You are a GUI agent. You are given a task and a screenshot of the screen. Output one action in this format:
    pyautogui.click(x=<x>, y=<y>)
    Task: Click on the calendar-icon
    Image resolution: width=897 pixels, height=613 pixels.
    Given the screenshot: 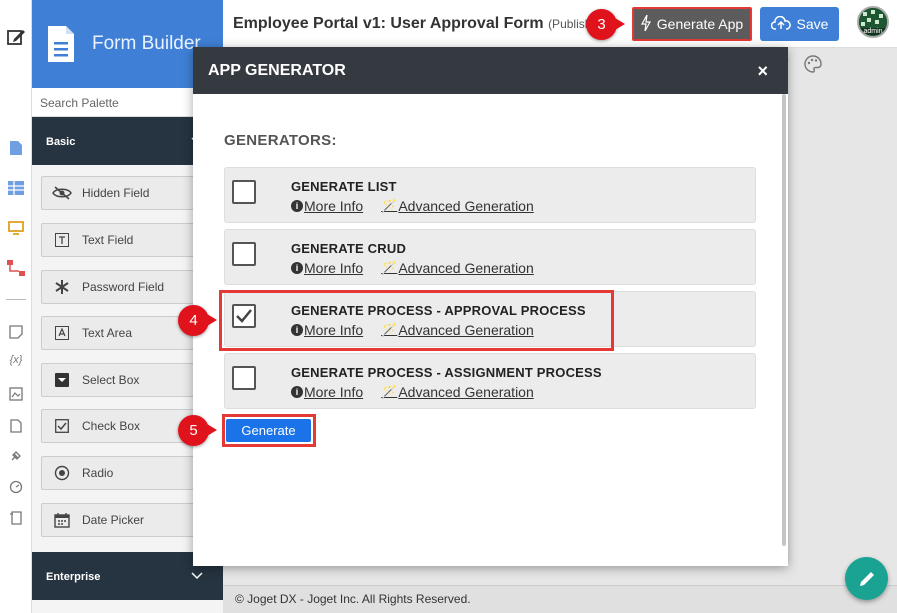 What is the action you would take?
    pyautogui.click(x=62, y=520)
    